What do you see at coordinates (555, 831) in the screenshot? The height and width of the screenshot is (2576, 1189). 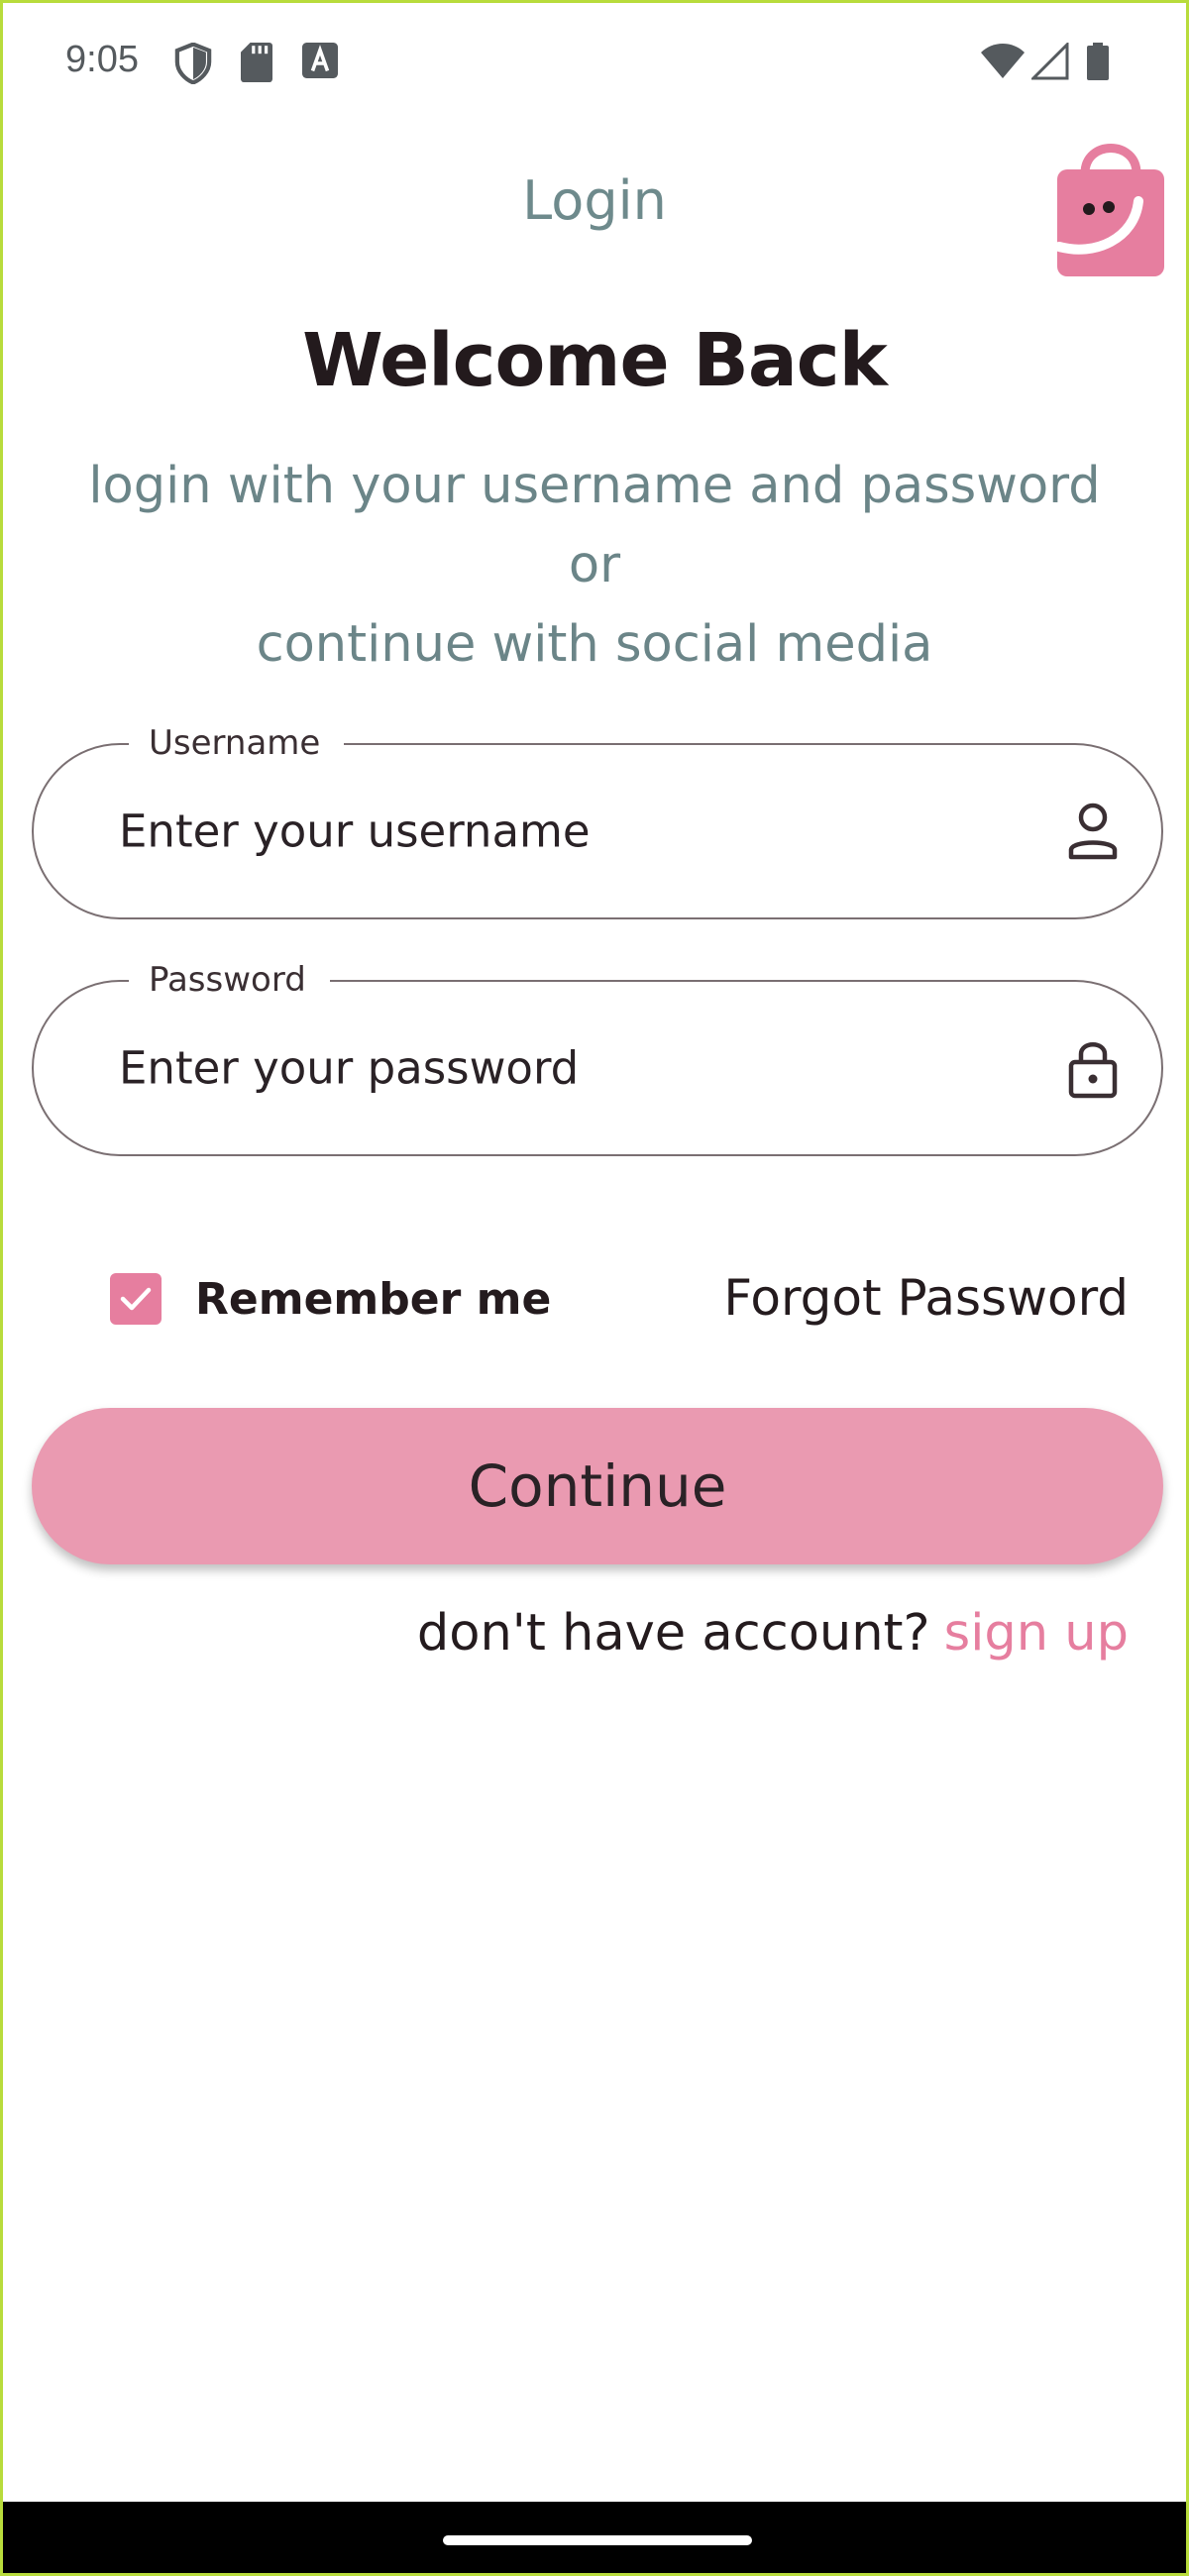 I see `username-input` at bounding box center [555, 831].